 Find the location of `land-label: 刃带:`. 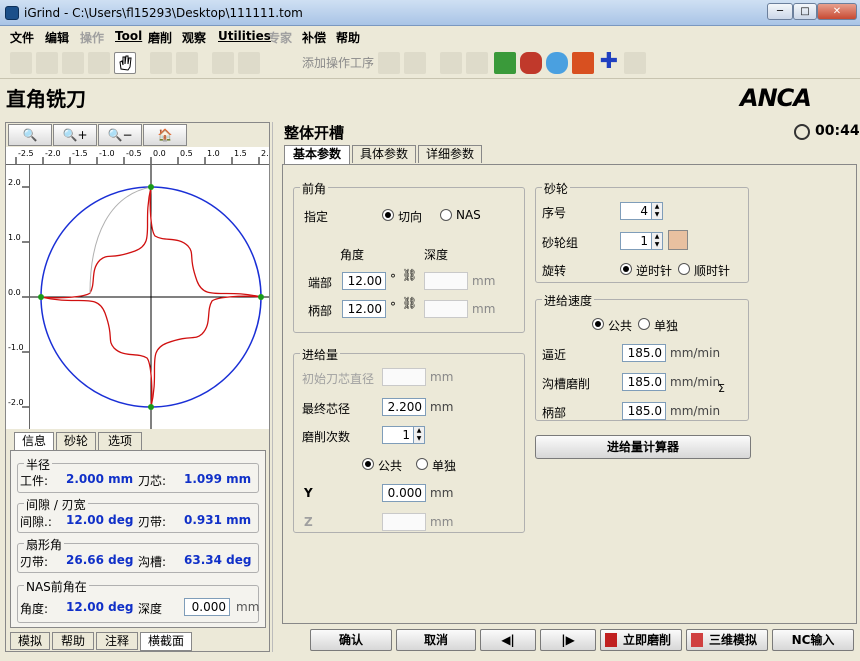

land-label: 刃带: is located at coordinates (152, 522).